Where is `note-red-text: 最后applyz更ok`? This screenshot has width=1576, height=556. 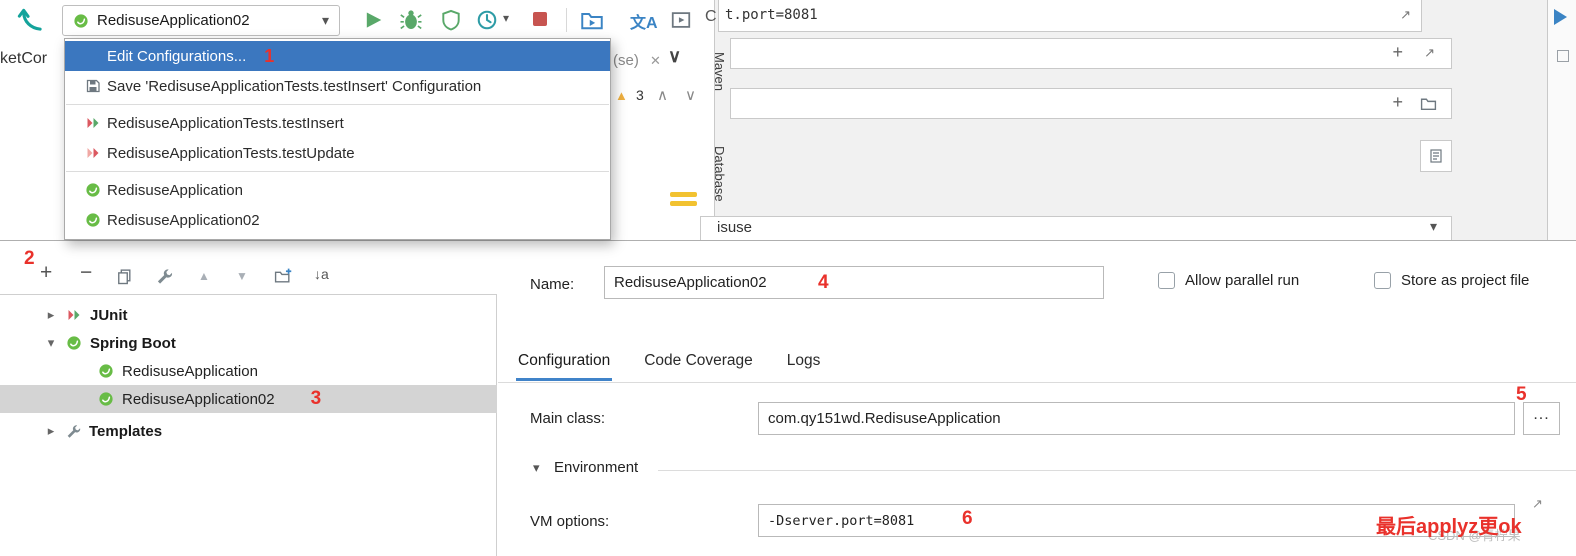 note-red-text: 最后applyz更ok is located at coordinates (1449, 527).